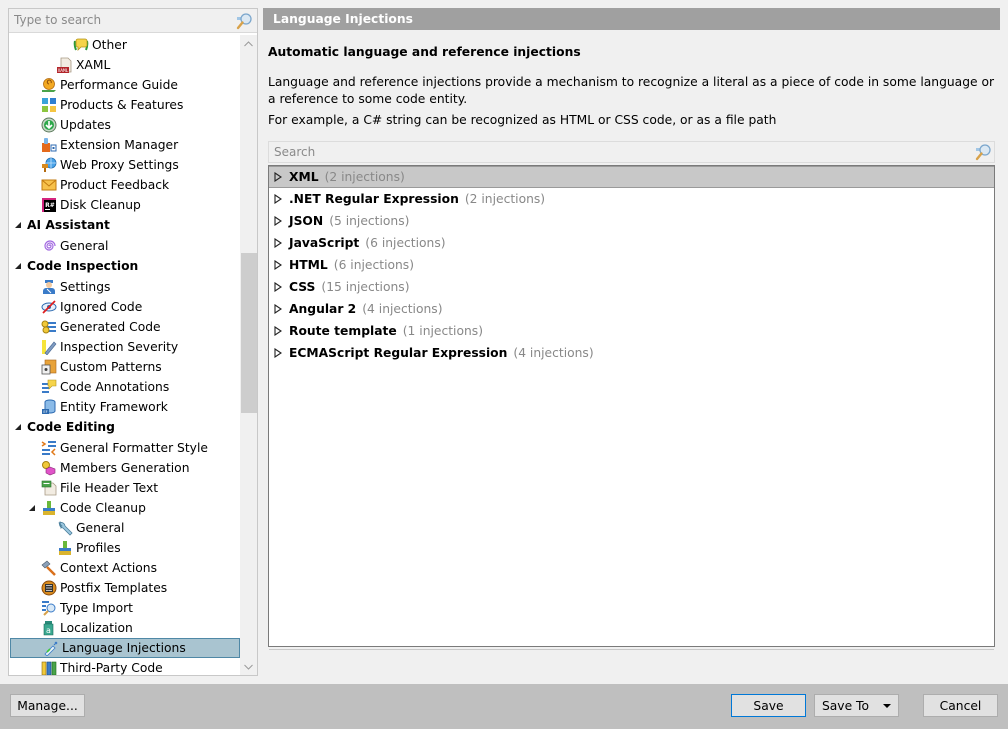 This screenshot has width=1008, height=729. Describe the element at coordinates (124, 307) in the screenshot. I see `tree-item: Ignored Code` at that location.